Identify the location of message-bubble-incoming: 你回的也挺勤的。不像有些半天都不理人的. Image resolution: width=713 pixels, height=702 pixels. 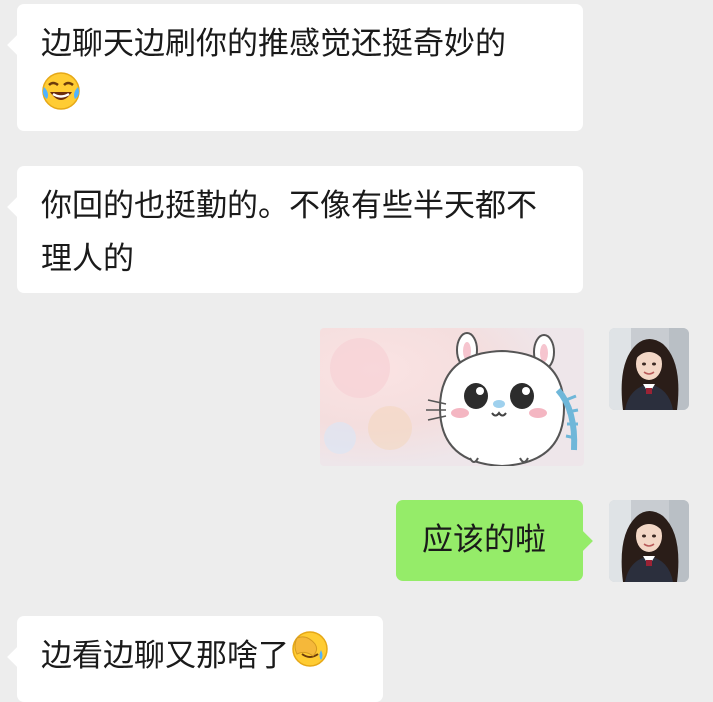
(295, 229).